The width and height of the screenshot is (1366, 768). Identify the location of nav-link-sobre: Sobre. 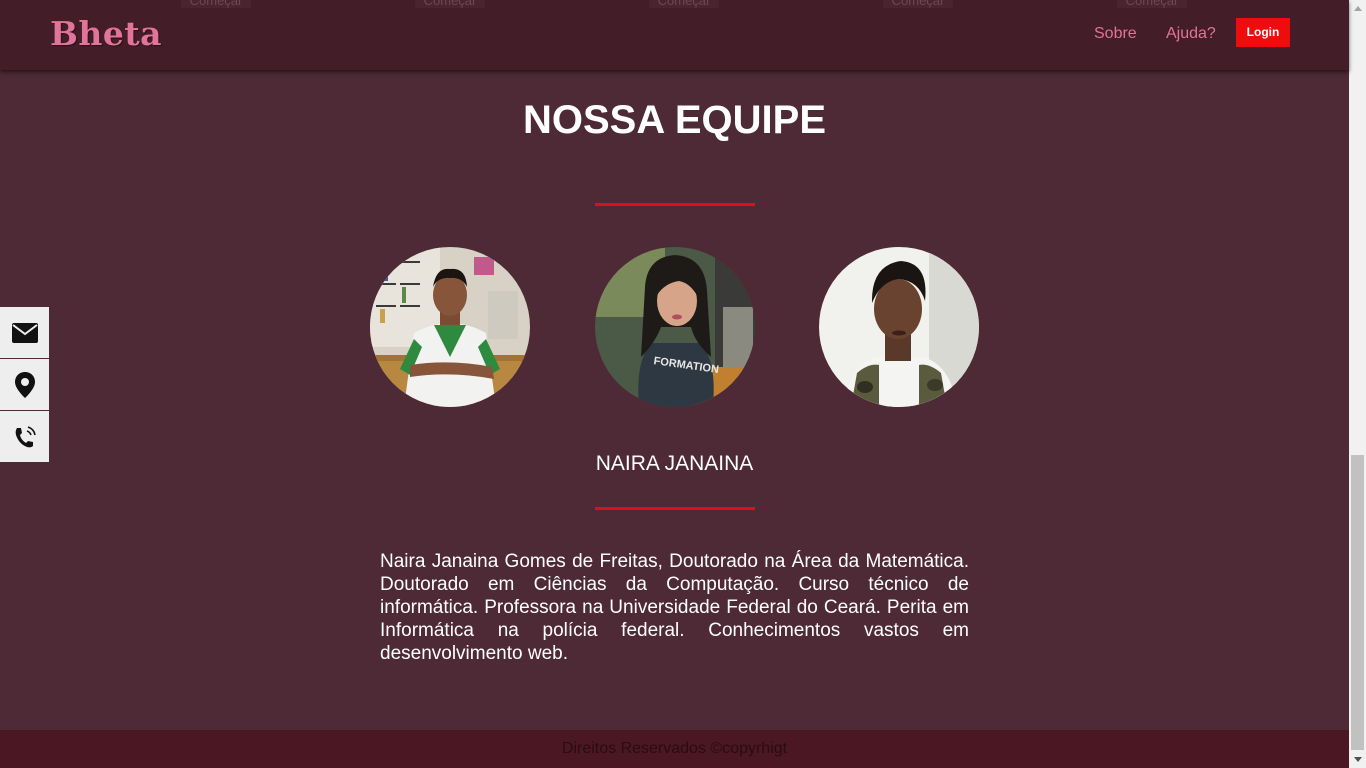
(1115, 34).